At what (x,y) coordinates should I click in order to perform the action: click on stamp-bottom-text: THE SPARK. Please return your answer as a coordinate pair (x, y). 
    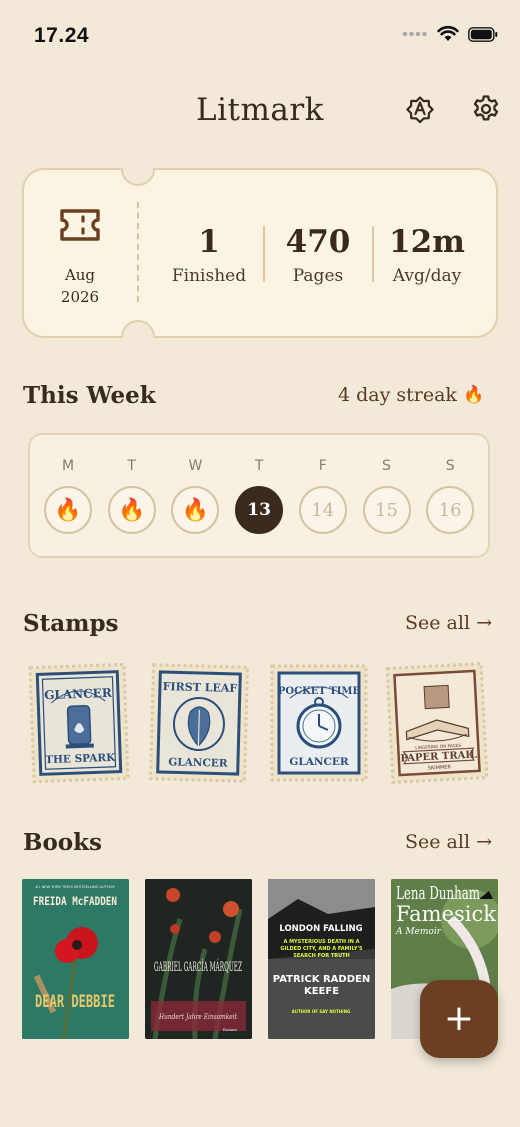
    Looking at the image, I should click on (80, 759).